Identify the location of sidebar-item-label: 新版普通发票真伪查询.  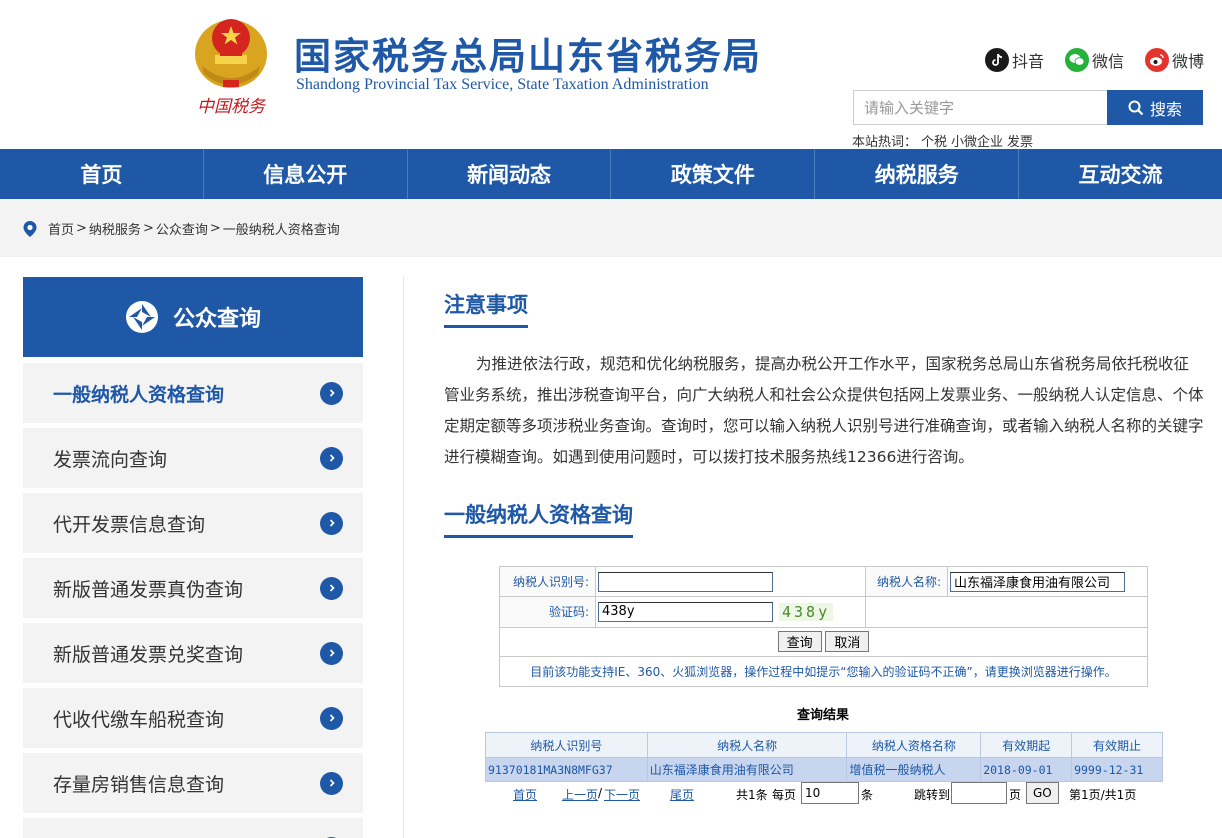
(148, 589).